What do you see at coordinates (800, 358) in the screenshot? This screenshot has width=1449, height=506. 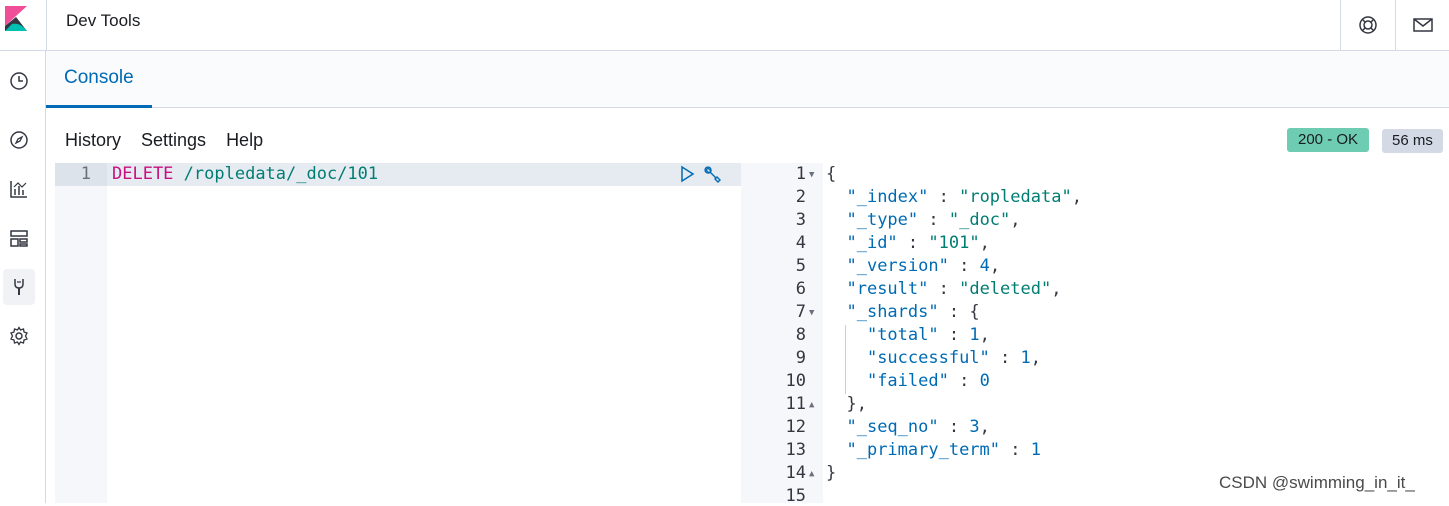 I see `line-number: 9` at bounding box center [800, 358].